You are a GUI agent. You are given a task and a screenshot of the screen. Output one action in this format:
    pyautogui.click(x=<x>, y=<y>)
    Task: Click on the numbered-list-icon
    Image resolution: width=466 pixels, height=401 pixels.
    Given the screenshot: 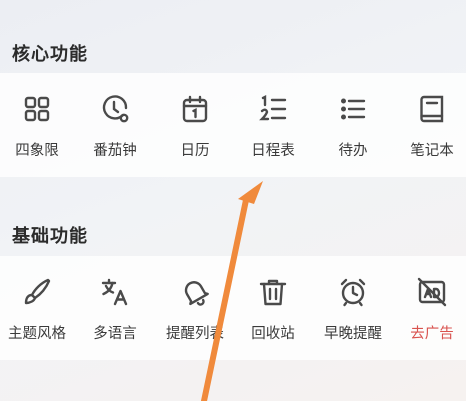 What is the action you would take?
    pyautogui.click(x=273, y=109)
    